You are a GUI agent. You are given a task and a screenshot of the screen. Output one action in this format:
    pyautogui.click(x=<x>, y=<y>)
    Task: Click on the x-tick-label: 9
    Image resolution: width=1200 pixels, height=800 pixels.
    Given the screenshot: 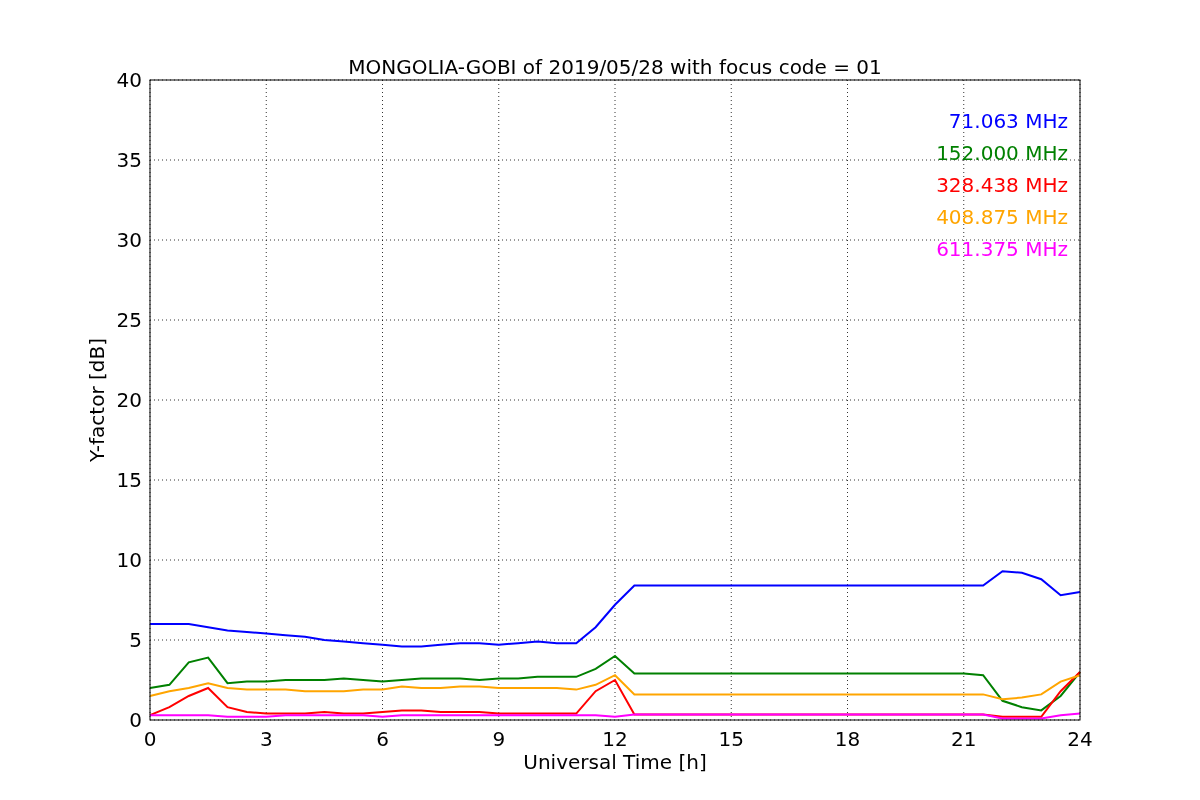 What is the action you would take?
    pyautogui.click(x=499, y=739)
    